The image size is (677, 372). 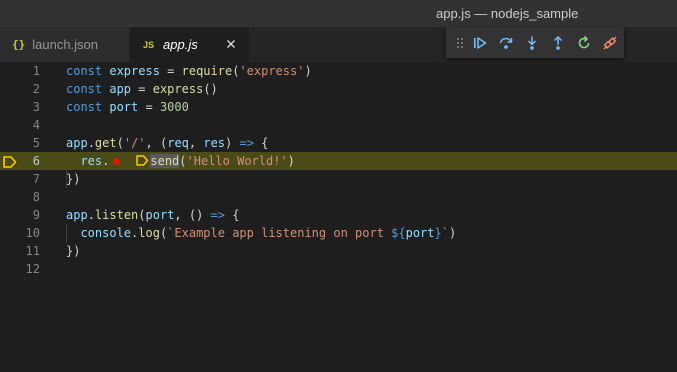 I want to click on drag-handle-icon, so click(x=460, y=43).